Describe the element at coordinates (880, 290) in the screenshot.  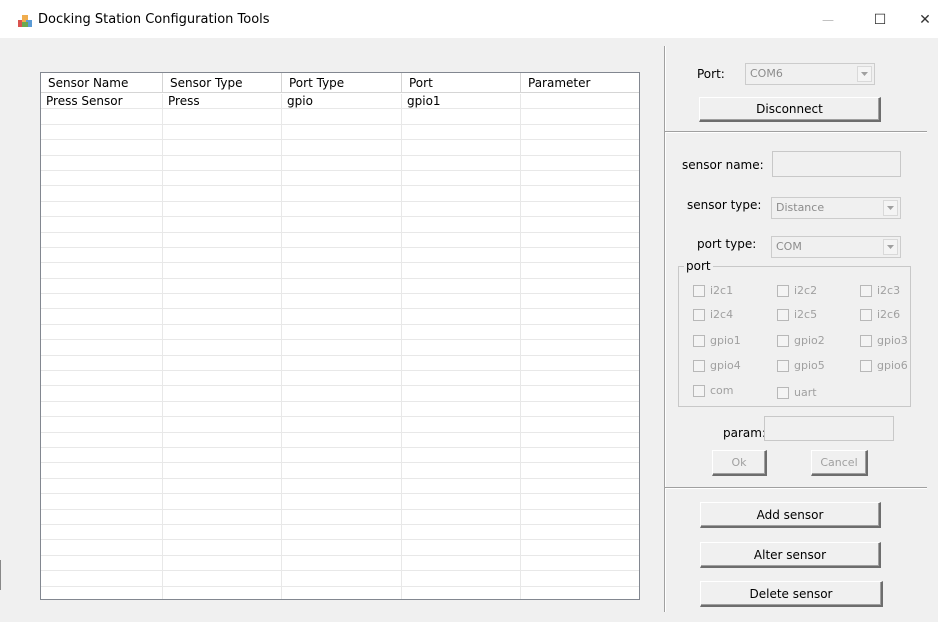
I see `checkbox-i2c3: i2c3` at that location.